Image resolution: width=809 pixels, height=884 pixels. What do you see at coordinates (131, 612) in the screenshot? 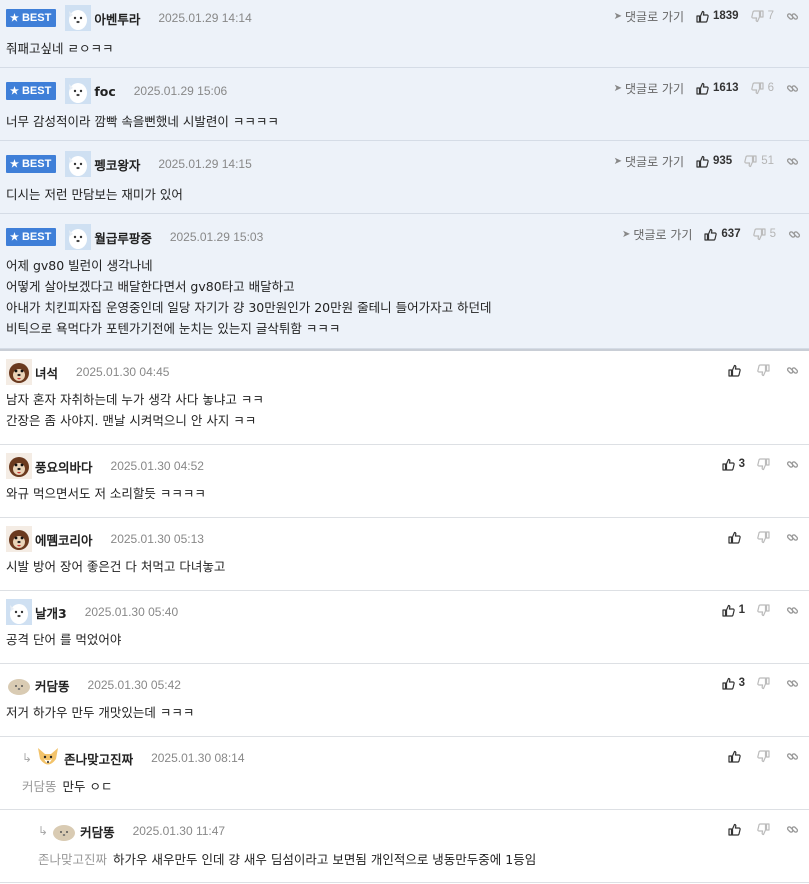
I see `comment-date: 2025.01.30 05:40` at bounding box center [131, 612].